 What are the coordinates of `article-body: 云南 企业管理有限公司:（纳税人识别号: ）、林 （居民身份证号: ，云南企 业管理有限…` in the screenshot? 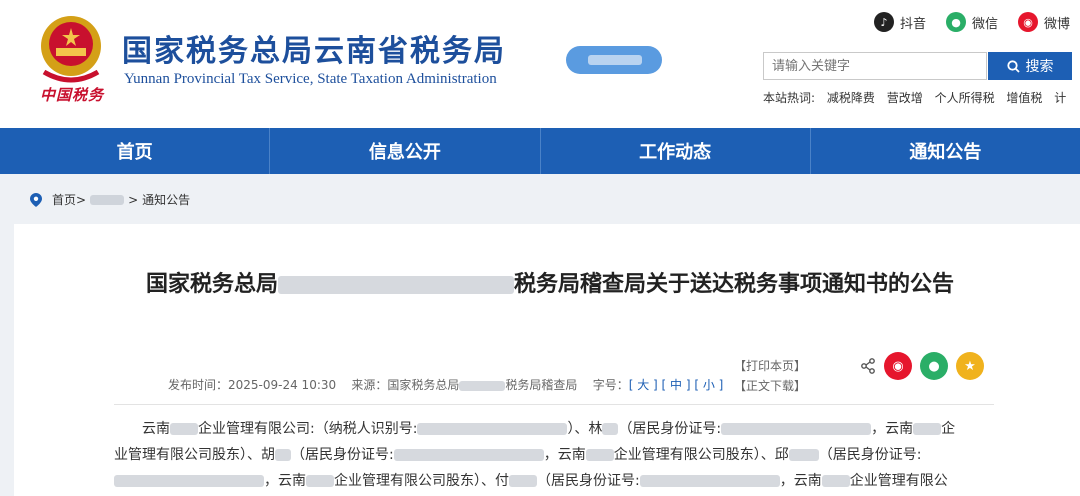 It's located at (549, 455).